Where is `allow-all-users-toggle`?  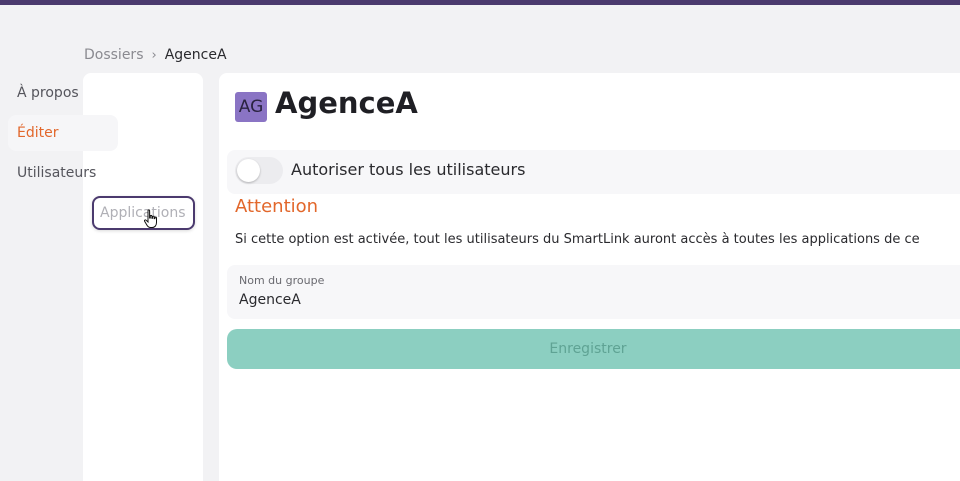 allow-all-users-toggle is located at coordinates (259, 170).